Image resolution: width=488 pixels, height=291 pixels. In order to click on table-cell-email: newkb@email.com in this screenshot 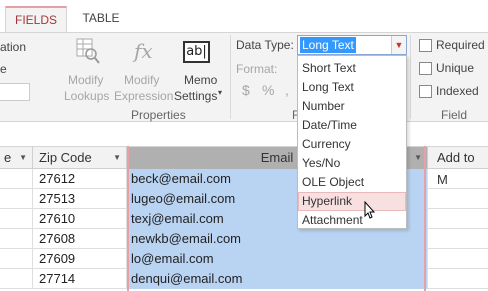, I will do `click(277, 239)`.